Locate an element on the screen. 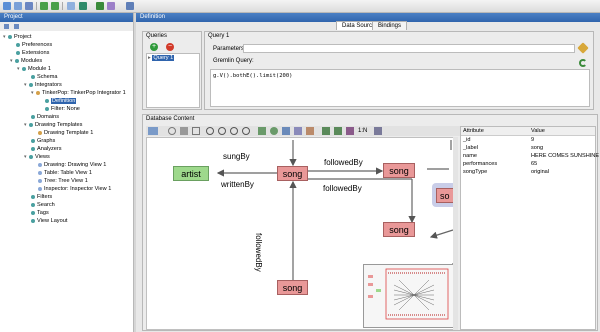 The width and height of the screenshot is (600, 332). tree-item-view-layout: View Layout is located at coordinates (49, 221).